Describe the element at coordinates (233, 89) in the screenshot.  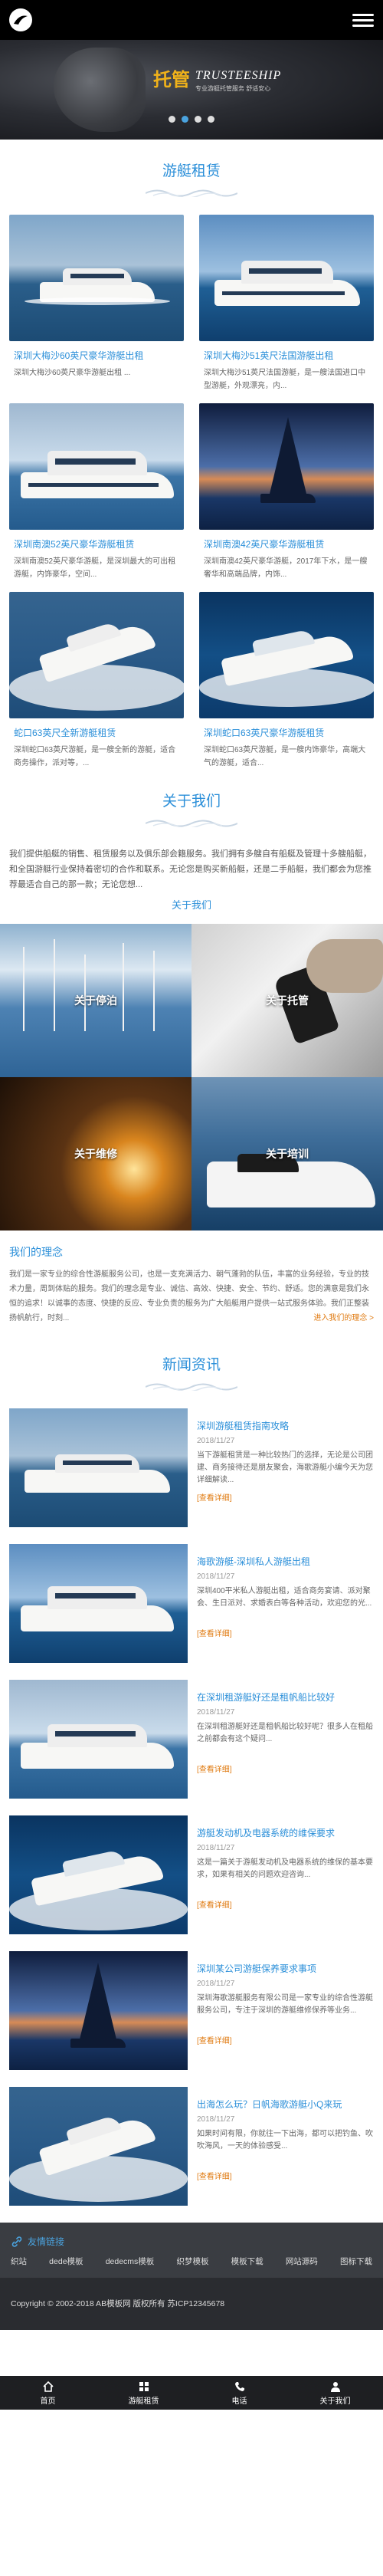
I see `banner-subtitle: 专业游艇托管服务 舒适安心` at that location.